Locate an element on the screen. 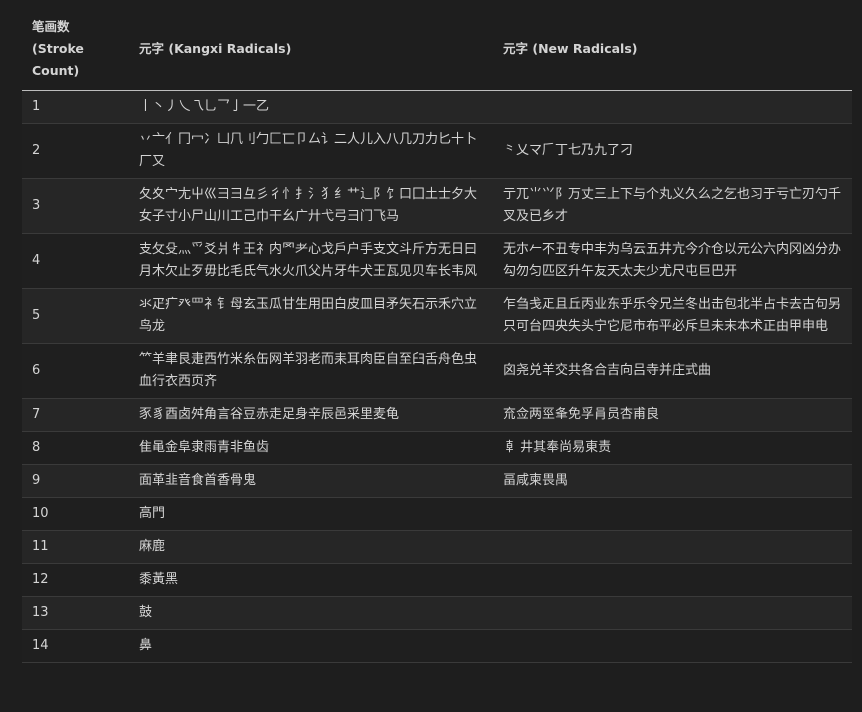 Image resolution: width=862 pixels, height=712 pixels. stroke-count-cell: 5 is located at coordinates (75, 316).